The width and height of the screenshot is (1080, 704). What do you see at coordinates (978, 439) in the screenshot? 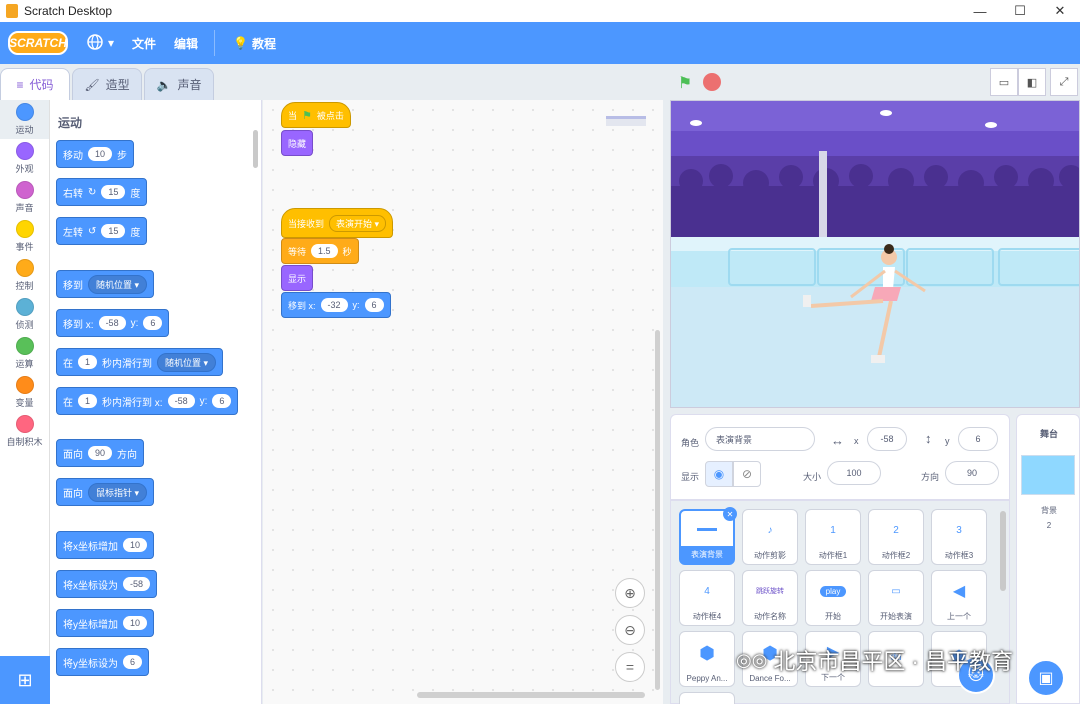
I see `y-position-input: 6` at bounding box center [978, 439].